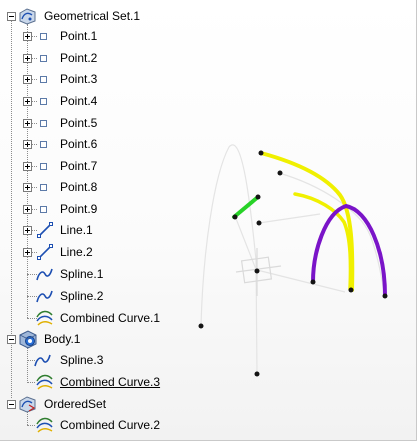  I want to click on tree-label: Line.2, so click(76, 252).